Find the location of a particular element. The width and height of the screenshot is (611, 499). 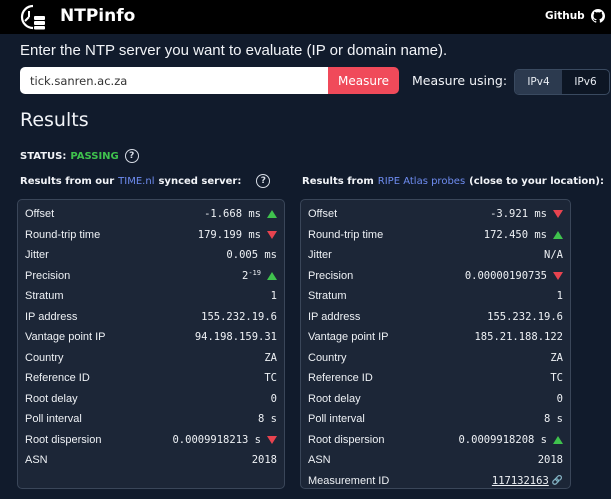

github-icon is located at coordinates (598, 16).